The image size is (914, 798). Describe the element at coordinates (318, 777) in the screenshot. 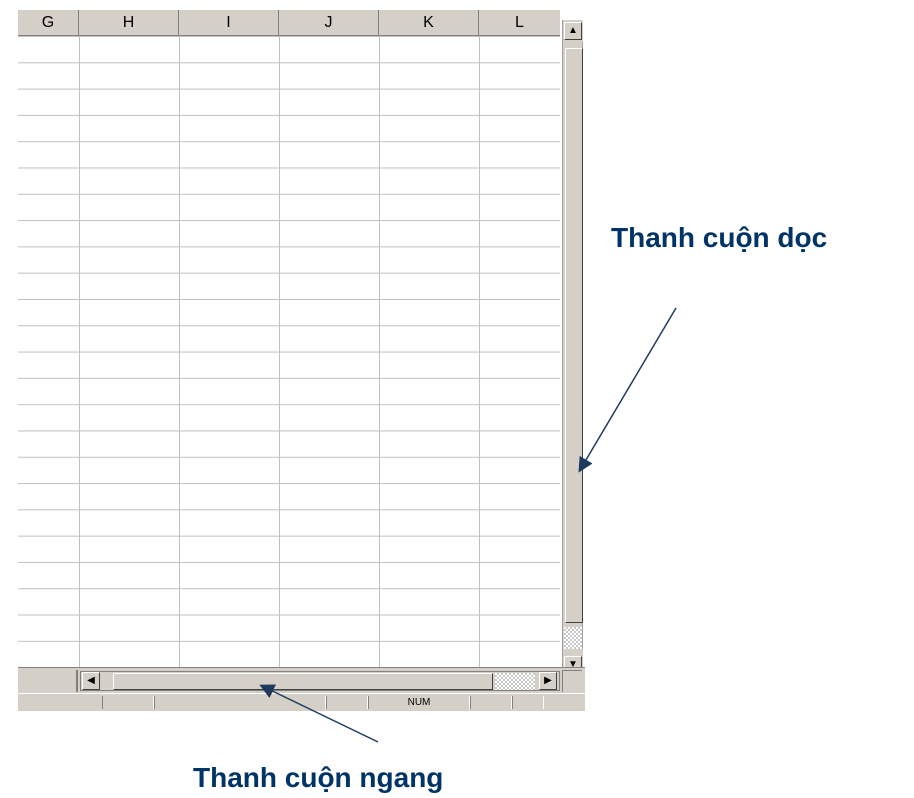

I see `horizontal-scrollbar-label: Thanh cuộn ngang` at that location.